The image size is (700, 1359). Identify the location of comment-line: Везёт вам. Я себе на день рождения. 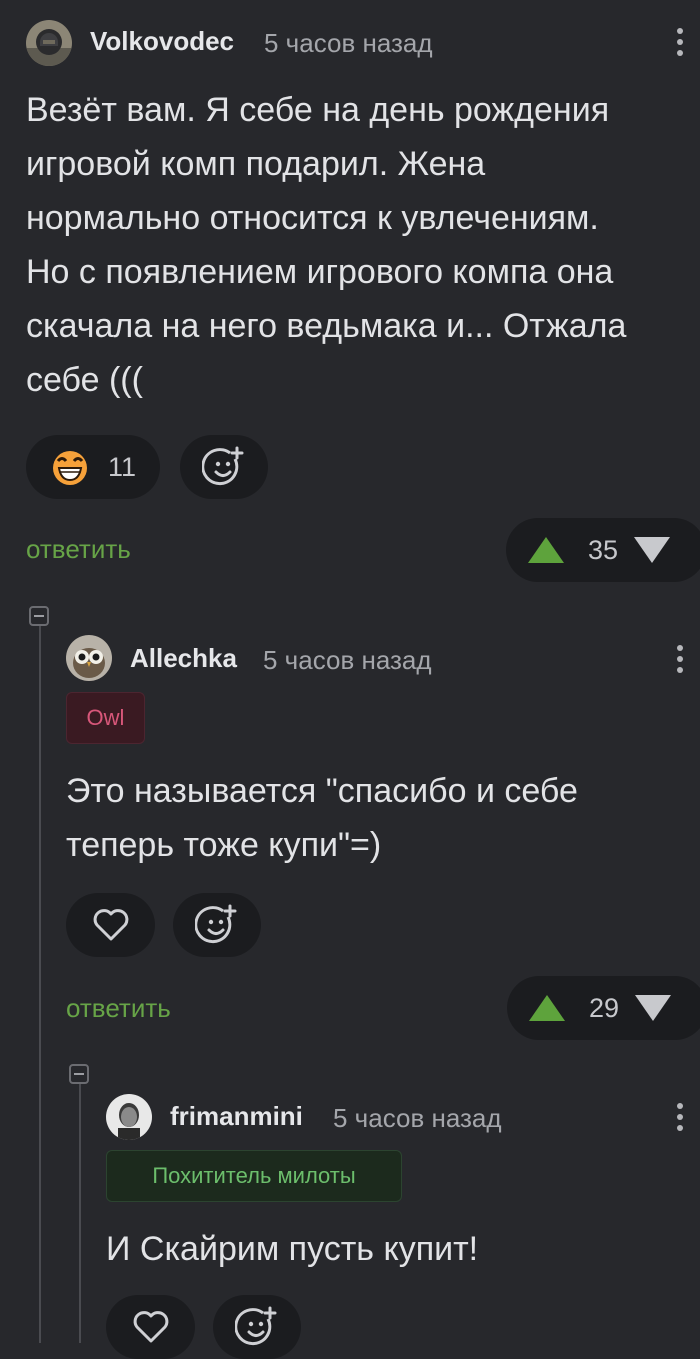
(318, 110).